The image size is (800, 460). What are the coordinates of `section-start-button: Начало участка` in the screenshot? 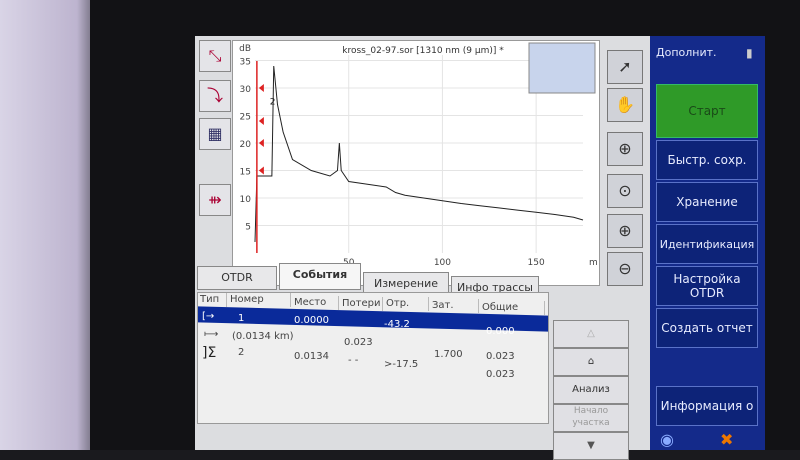 It's located at (591, 418).